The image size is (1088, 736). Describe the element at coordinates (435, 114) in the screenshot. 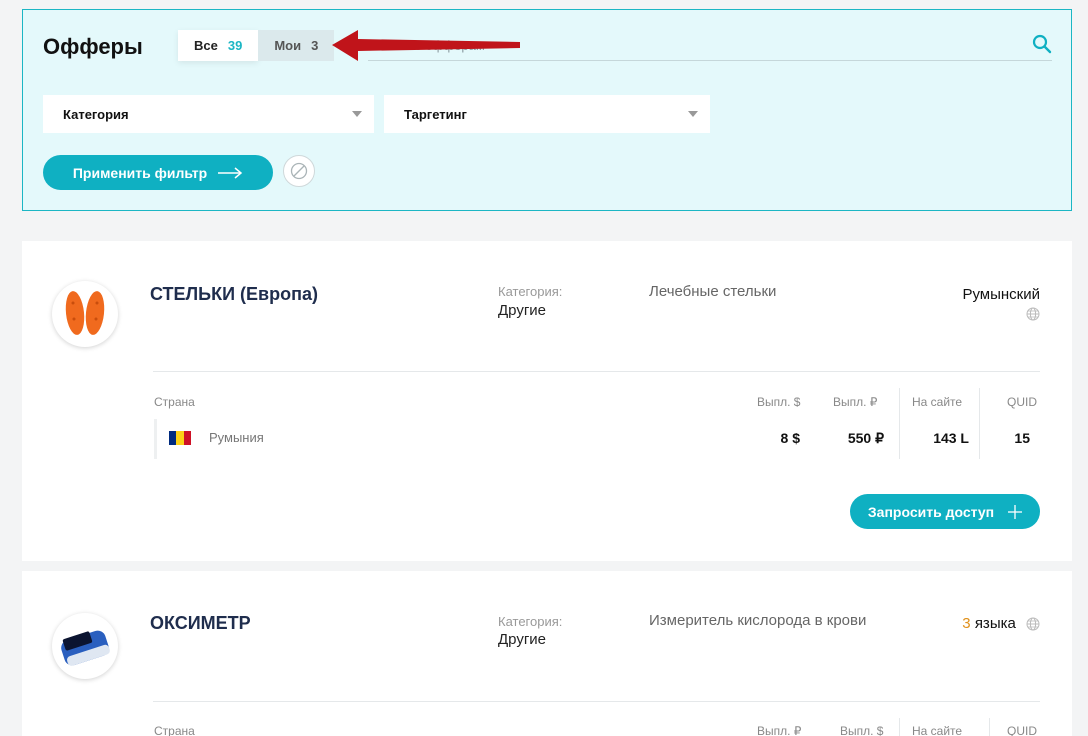

I see `targeting-select-label: Таргетинг` at that location.